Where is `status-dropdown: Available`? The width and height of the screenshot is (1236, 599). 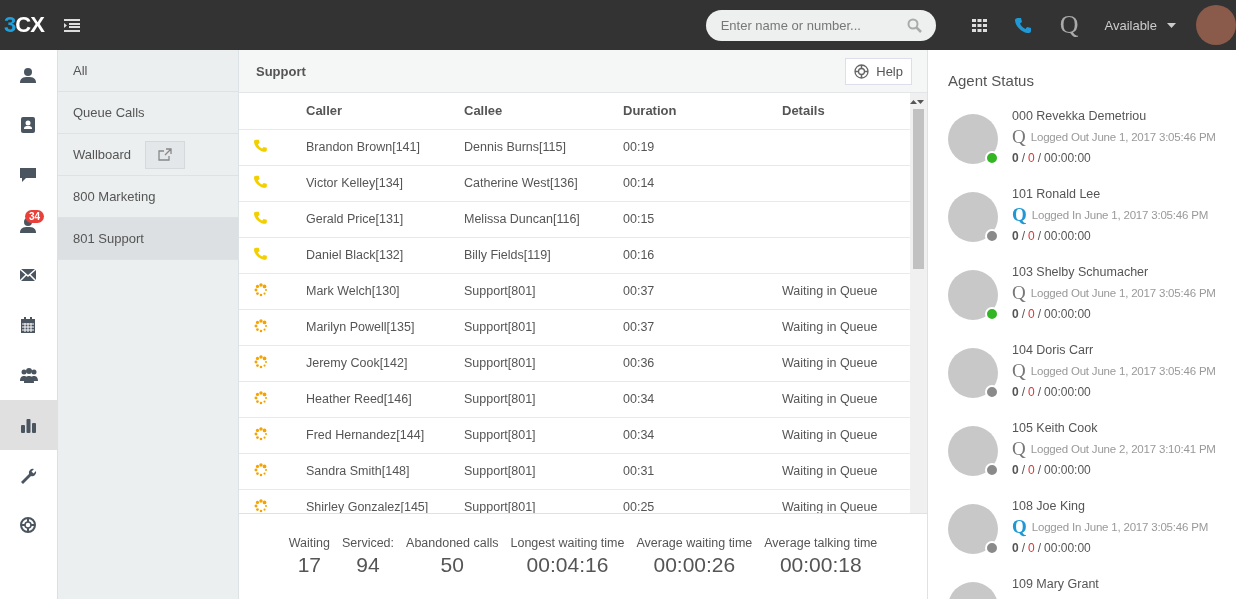 status-dropdown: Available is located at coordinates (1140, 25).